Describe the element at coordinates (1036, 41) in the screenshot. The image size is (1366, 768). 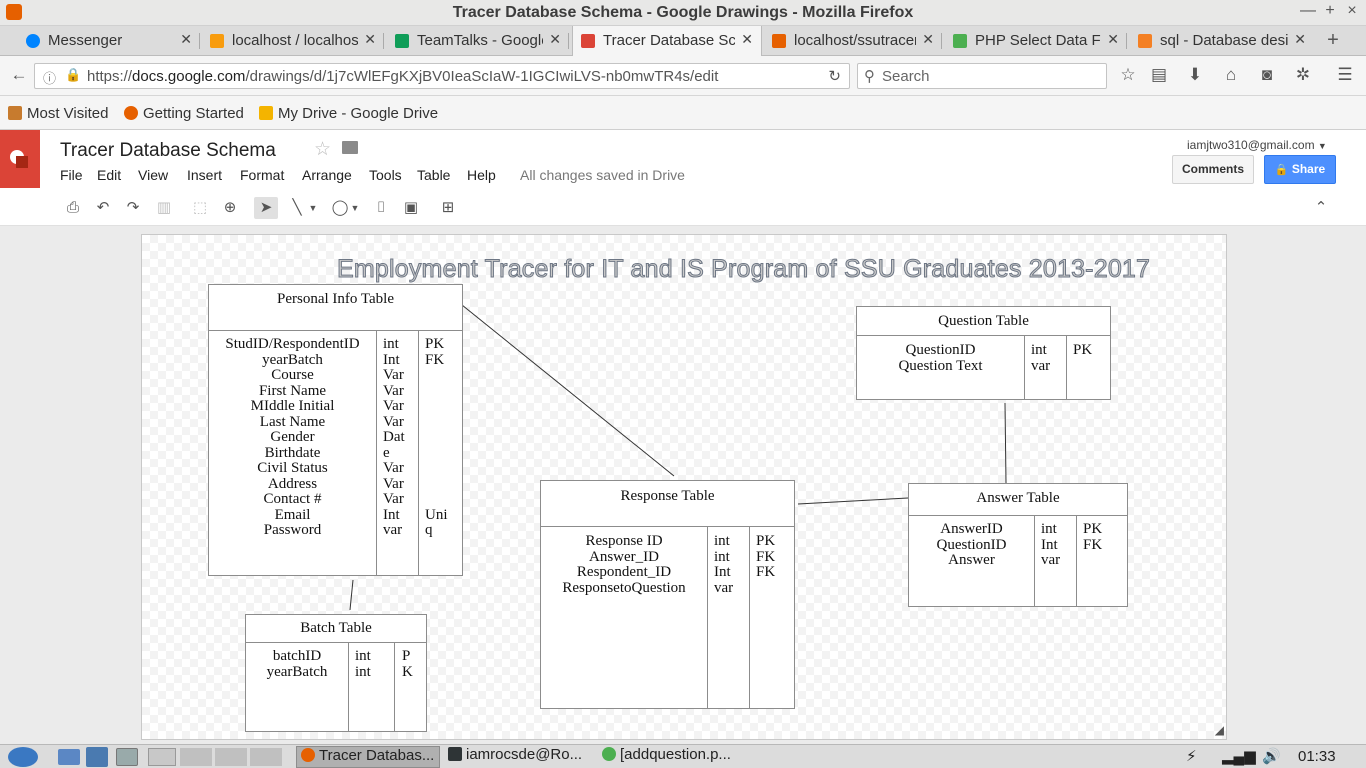
I see `tab-php-select: PHP Select Data From ✕` at that location.